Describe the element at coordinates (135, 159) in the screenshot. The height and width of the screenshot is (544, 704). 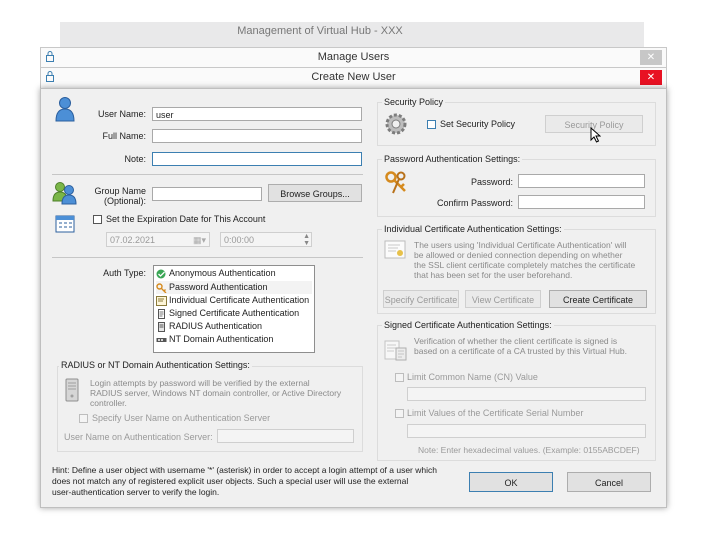
I see `note-label: Note:` at that location.